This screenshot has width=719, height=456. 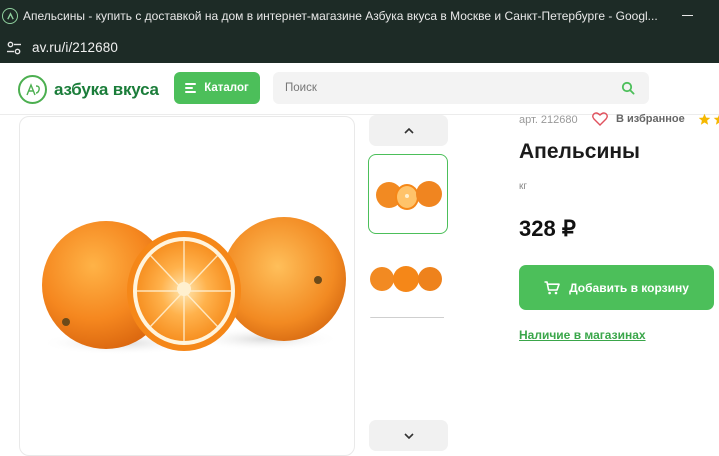 What do you see at coordinates (408, 280) in the screenshot?
I see `gallery-thumbnail-whole` at bounding box center [408, 280].